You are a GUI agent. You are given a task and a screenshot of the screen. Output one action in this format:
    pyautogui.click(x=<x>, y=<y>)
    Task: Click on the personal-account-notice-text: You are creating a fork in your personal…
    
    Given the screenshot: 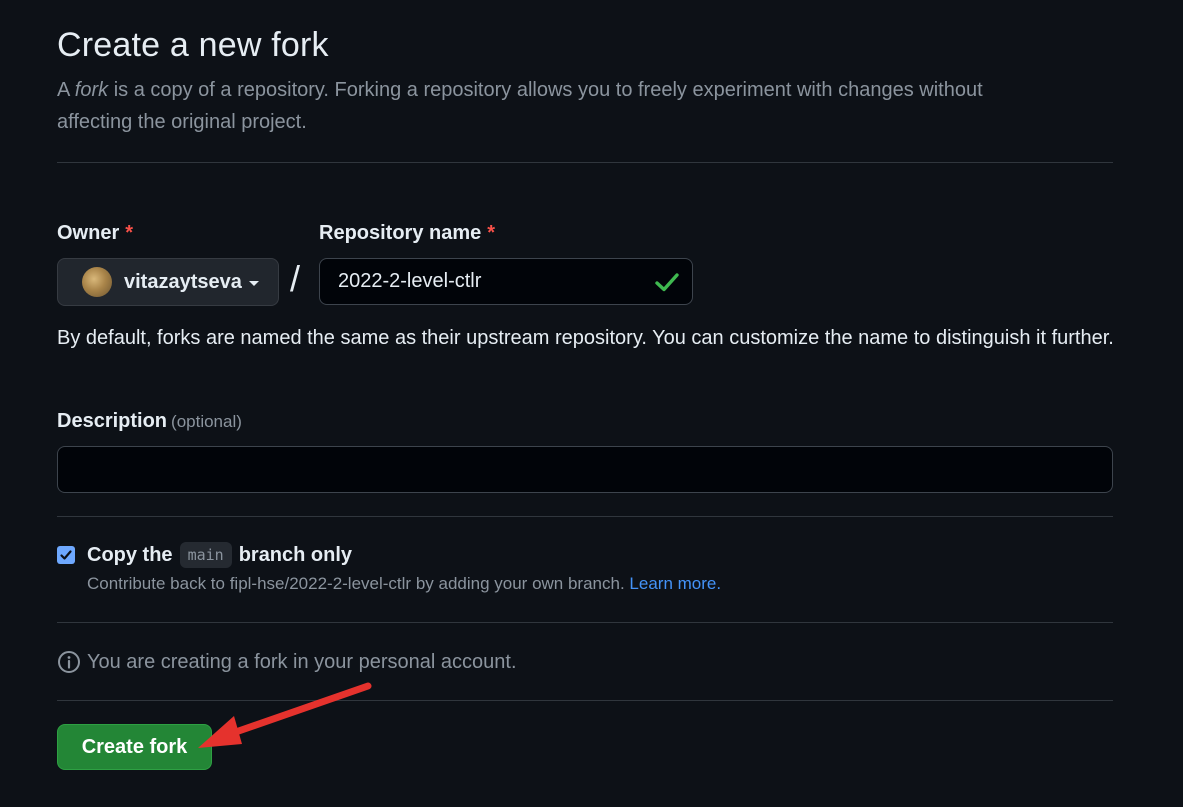 What is the action you would take?
    pyautogui.click(x=302, y=661)
    